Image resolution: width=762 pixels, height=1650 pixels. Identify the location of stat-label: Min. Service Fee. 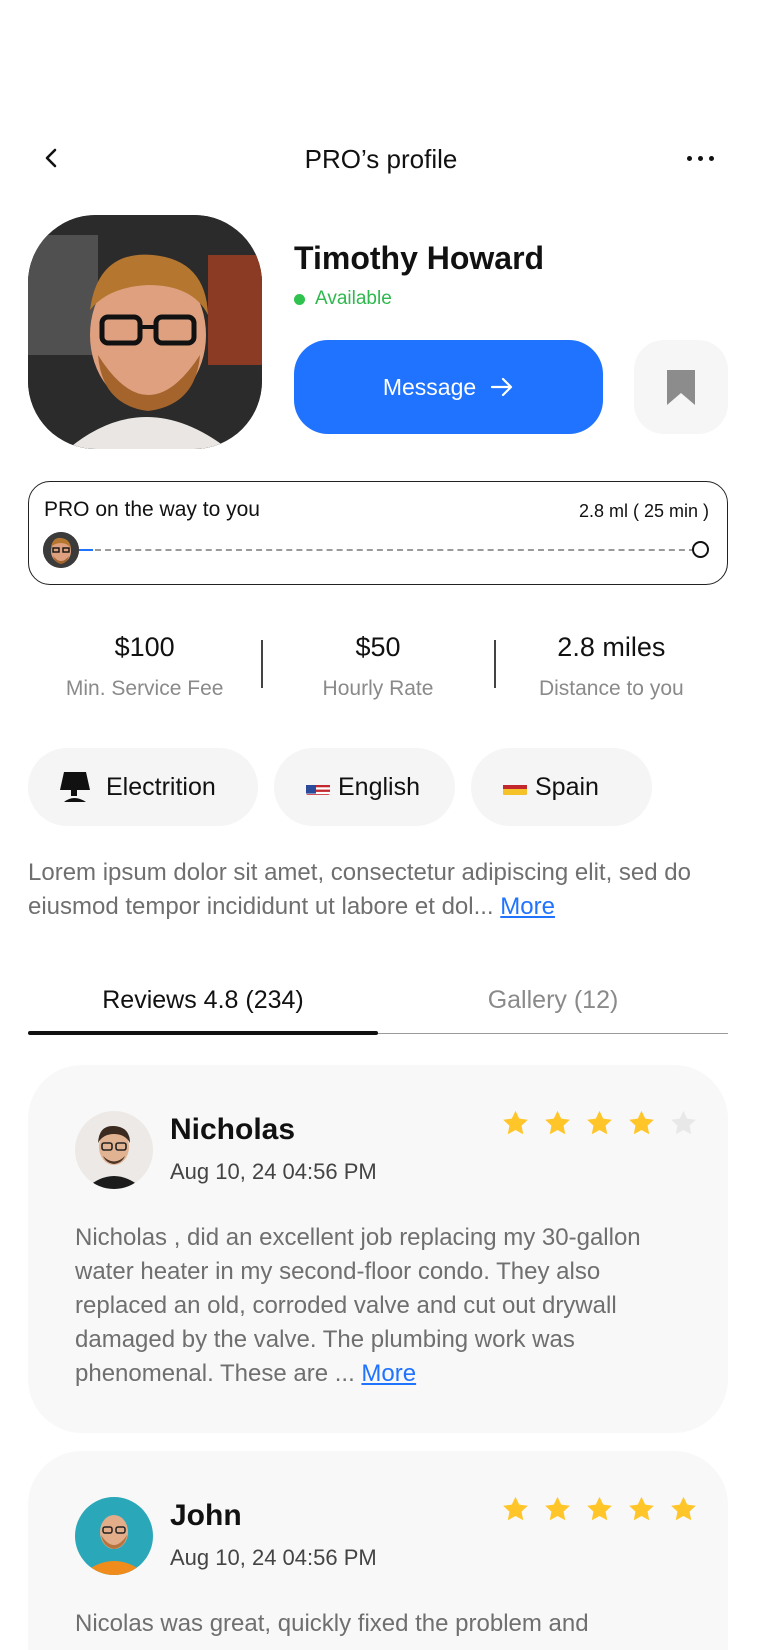
(144, 688).